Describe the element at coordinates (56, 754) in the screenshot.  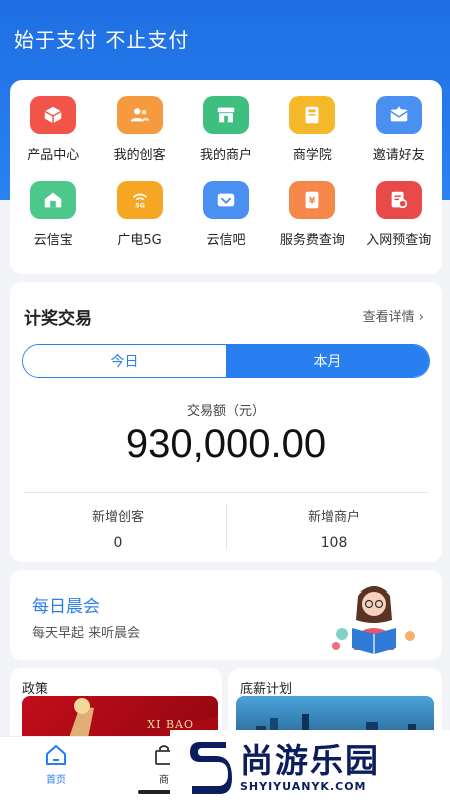
I see `home-icon` at that location.